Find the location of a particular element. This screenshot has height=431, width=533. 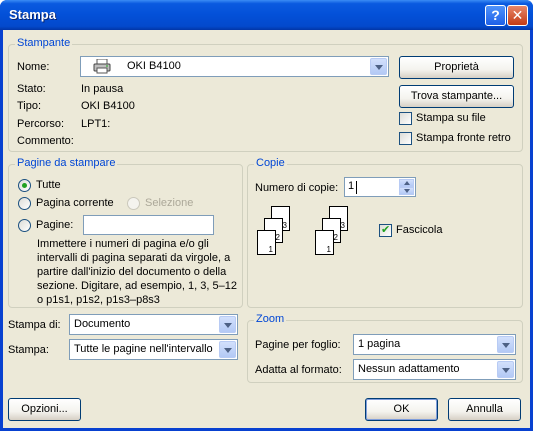

collate-label: Fascicola is located at coordinates (419, 230).